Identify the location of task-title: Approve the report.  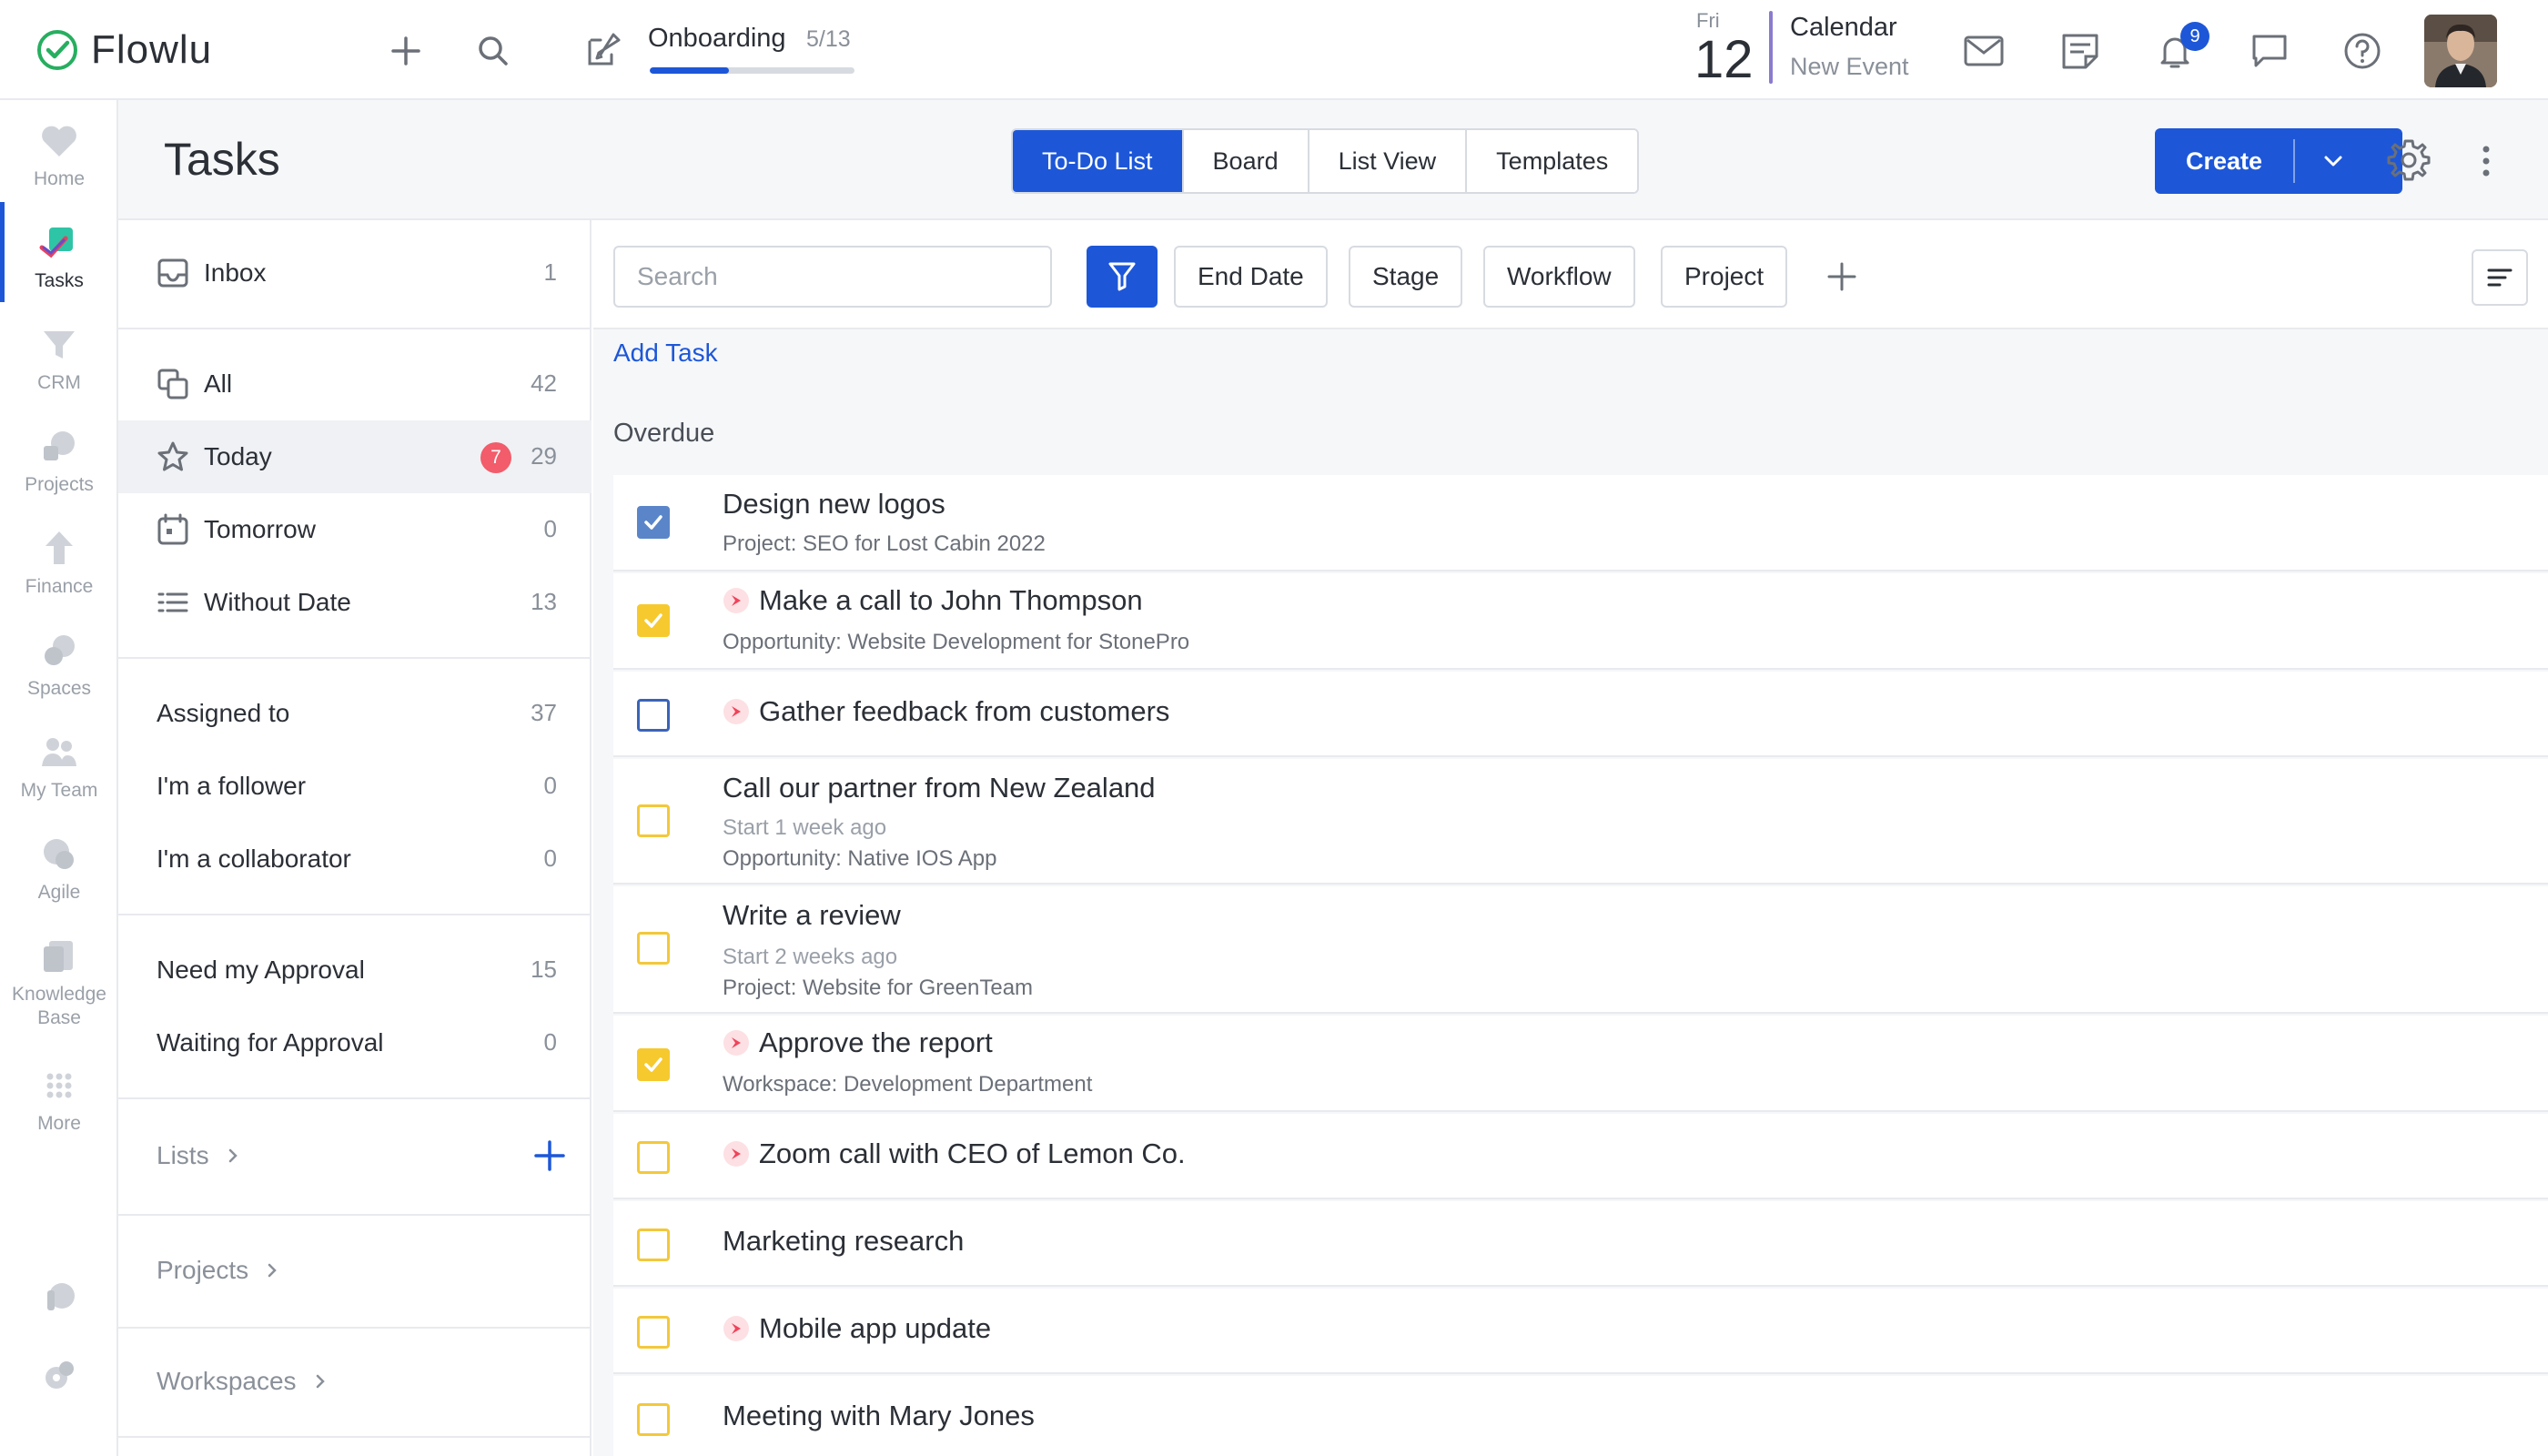
(858, 1042).